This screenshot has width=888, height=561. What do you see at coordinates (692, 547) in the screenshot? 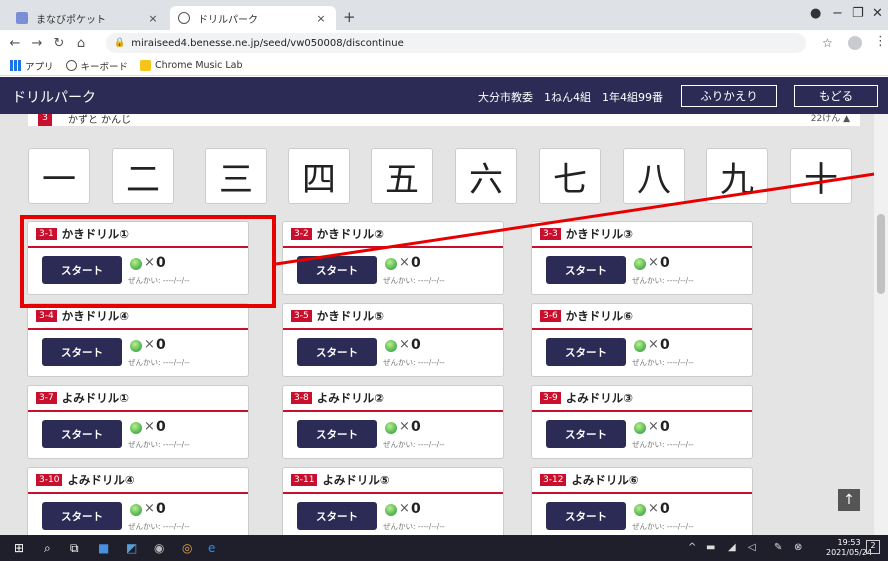
I see `tray-chevron-icon: ^` at bounding box center [692, 547].